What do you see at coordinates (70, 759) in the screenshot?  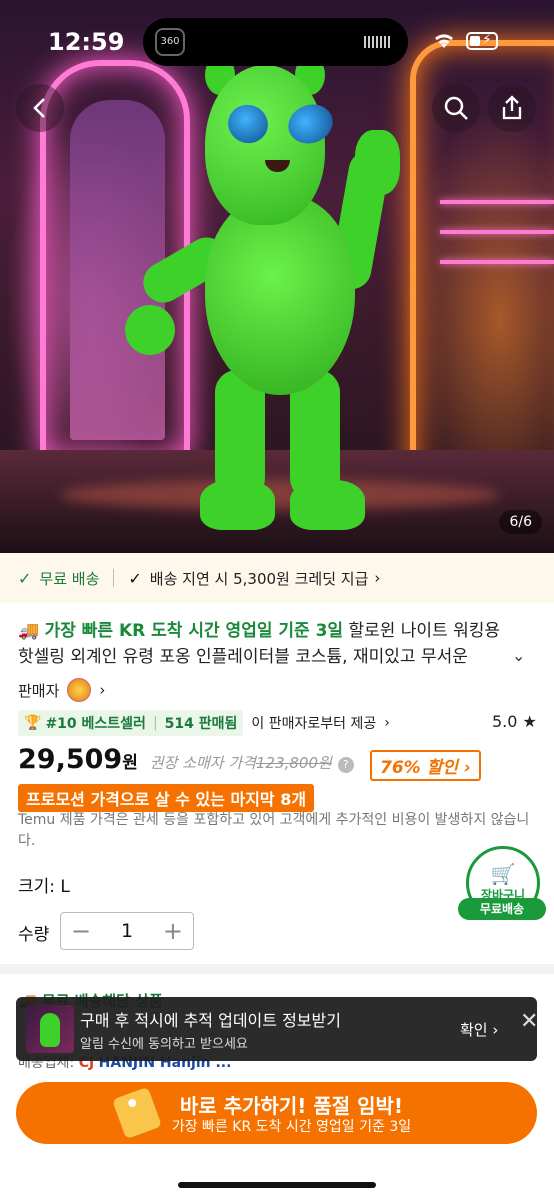 I see `current-price: 29,509` at bounding box center [70, 759].